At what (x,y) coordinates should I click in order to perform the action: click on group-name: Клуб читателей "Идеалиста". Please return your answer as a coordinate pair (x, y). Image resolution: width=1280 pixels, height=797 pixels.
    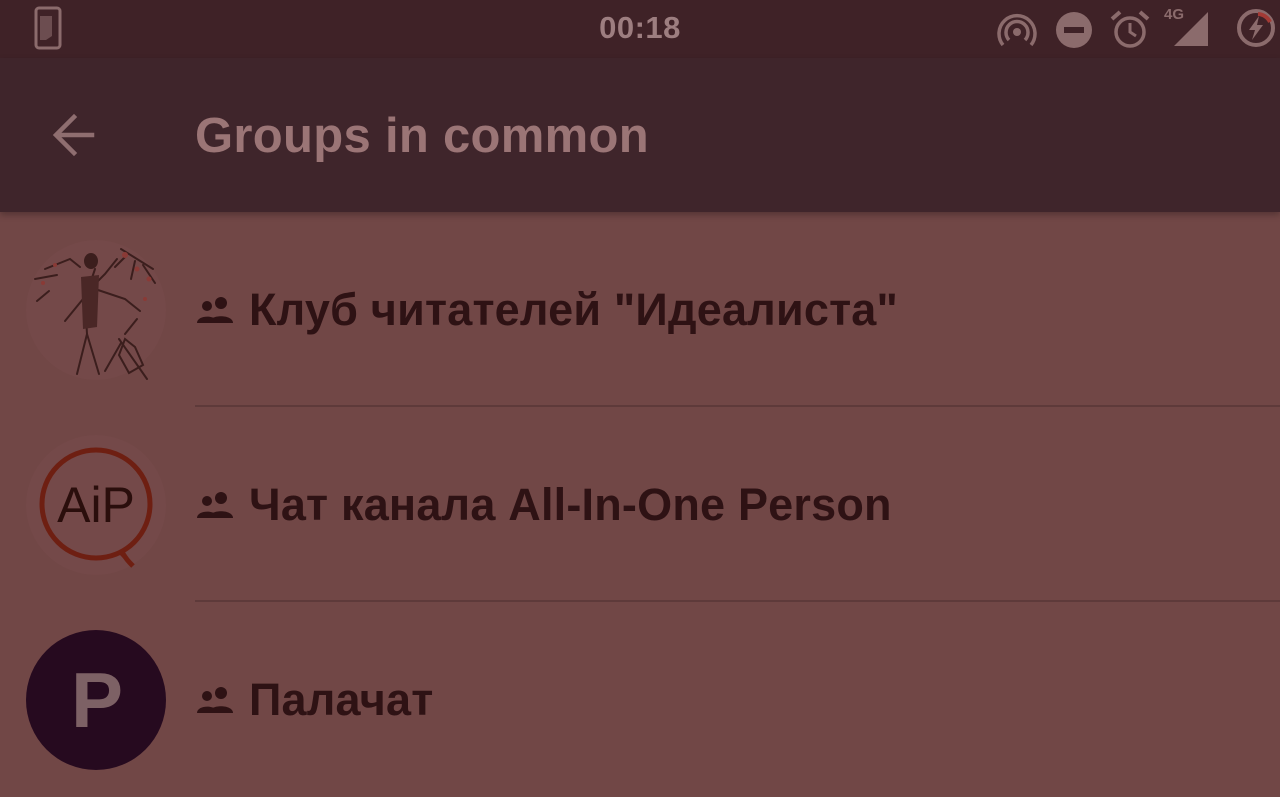
    Looking at the image, I should click on (574, 309).